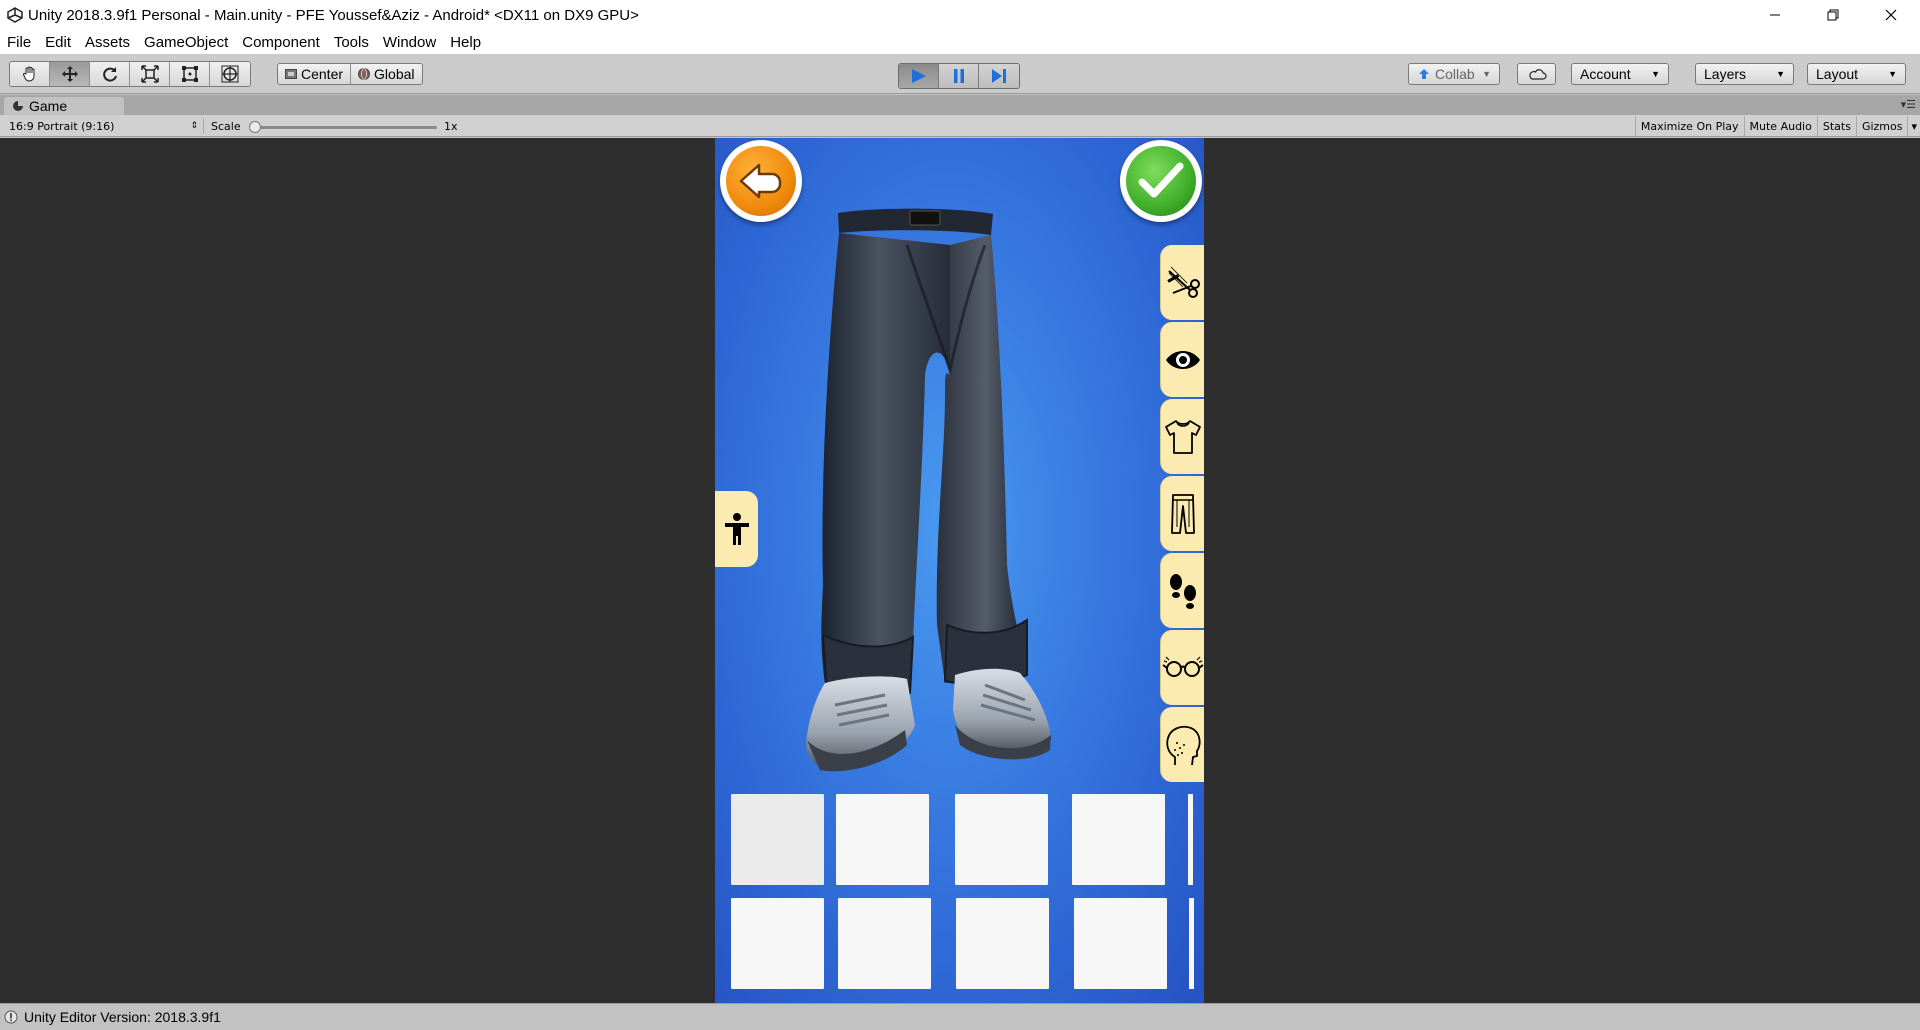 This screenshot has width=1920, height=1030. What do you see at coordinates (1182, 436) in the screenshot?
I see `category-shirt-button` at bounding box center [1182, 436].